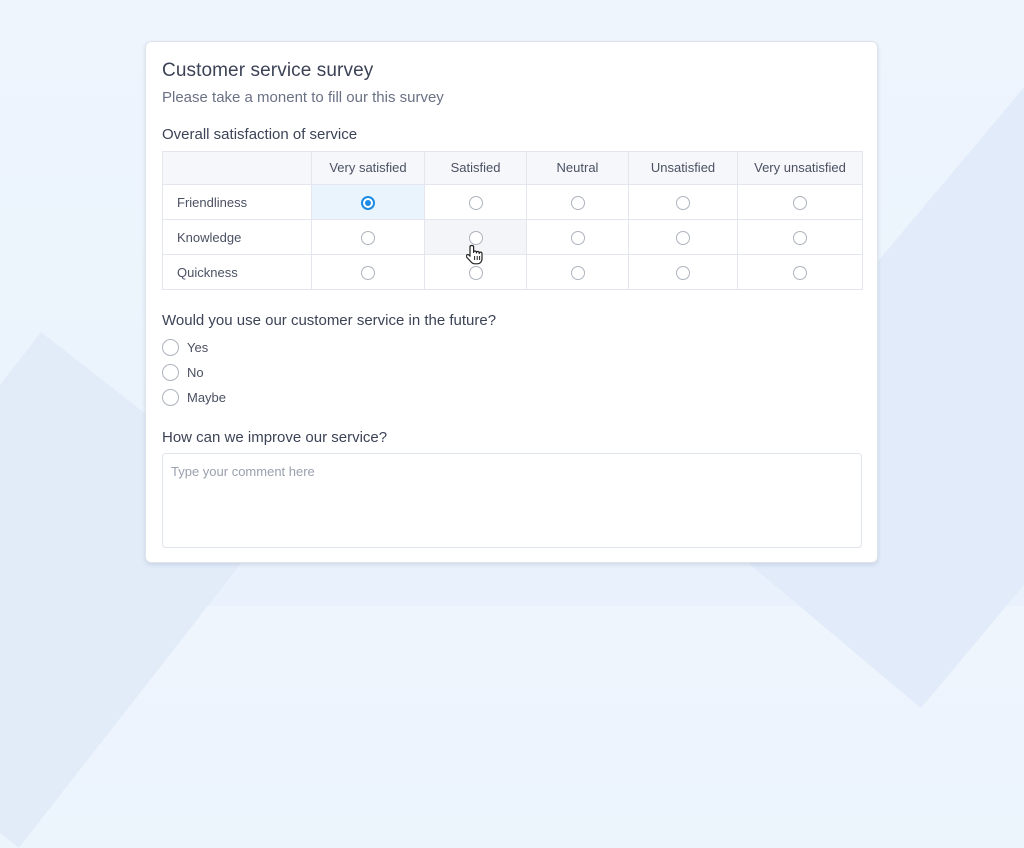 The image size is (1024, 848). I want to click on matrix-row-friendliness: Friendliness, so click(512, 202).